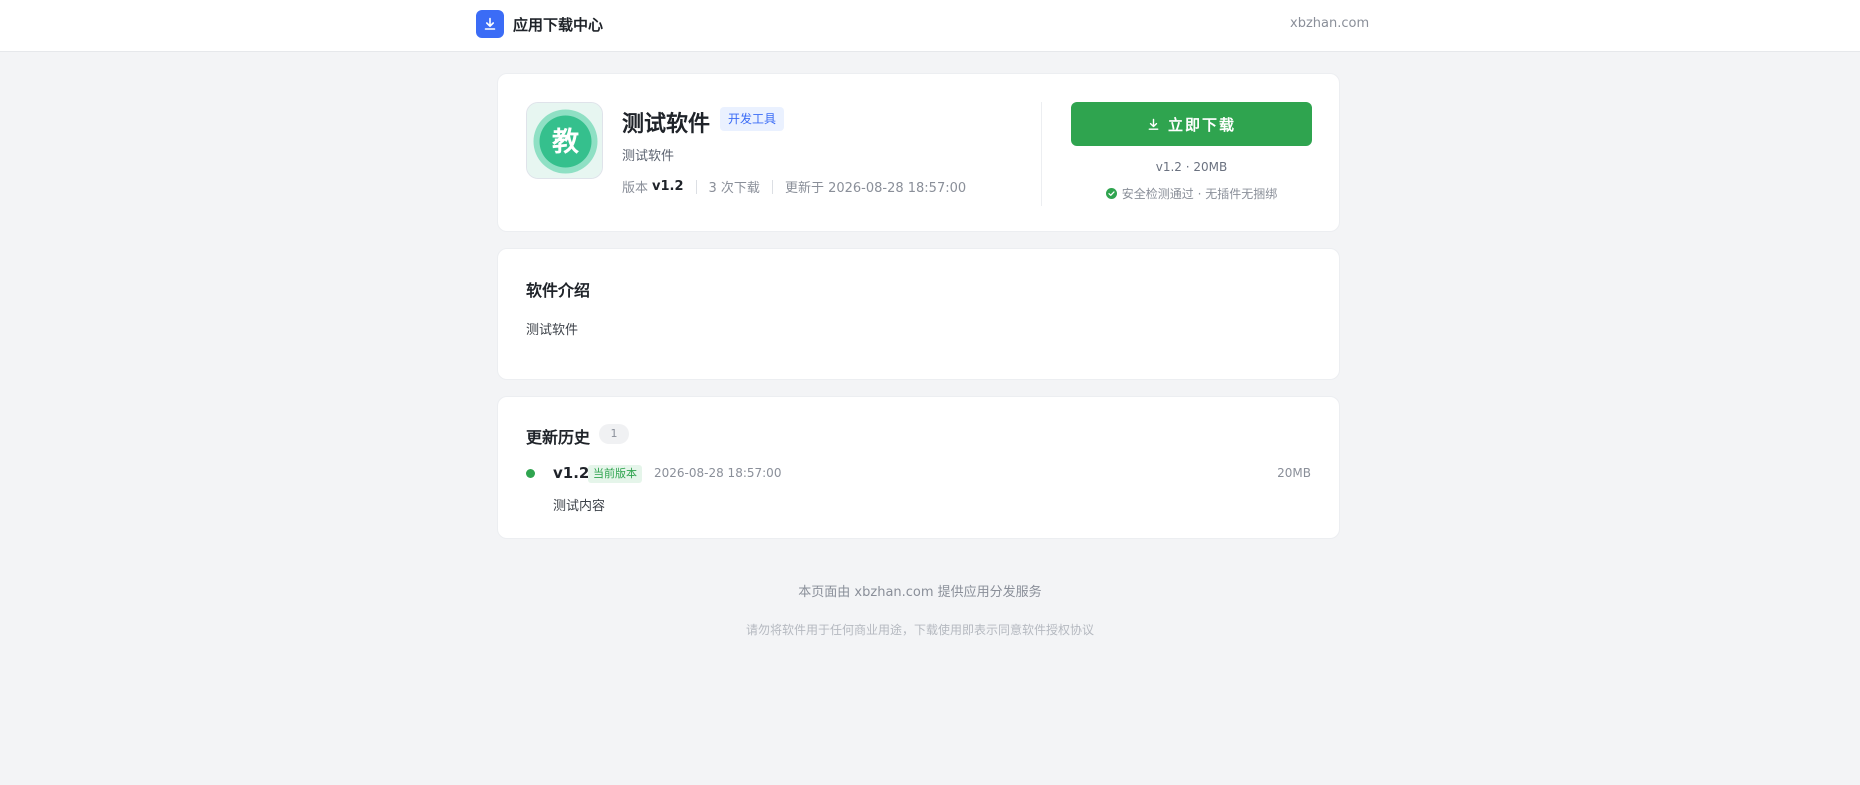  I want to click on vertical-divider, so click(1041, 154).